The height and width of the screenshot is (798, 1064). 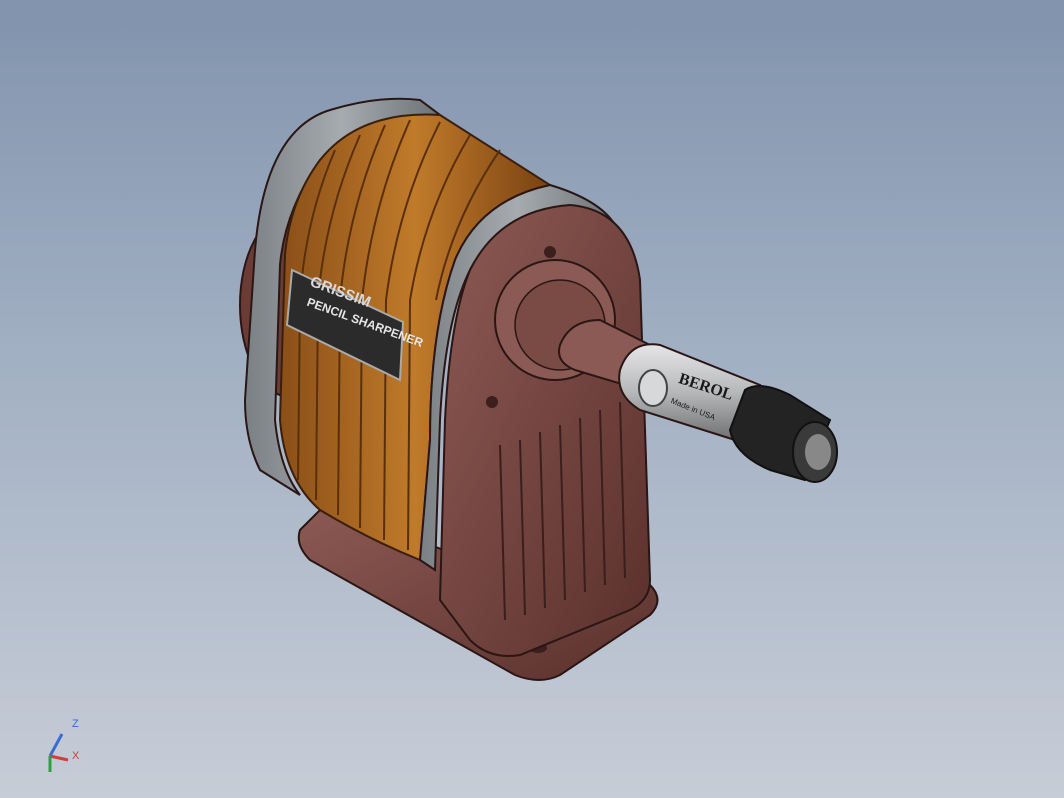 I want to click on axis-triad: Z X, so click(x=66, y=749).